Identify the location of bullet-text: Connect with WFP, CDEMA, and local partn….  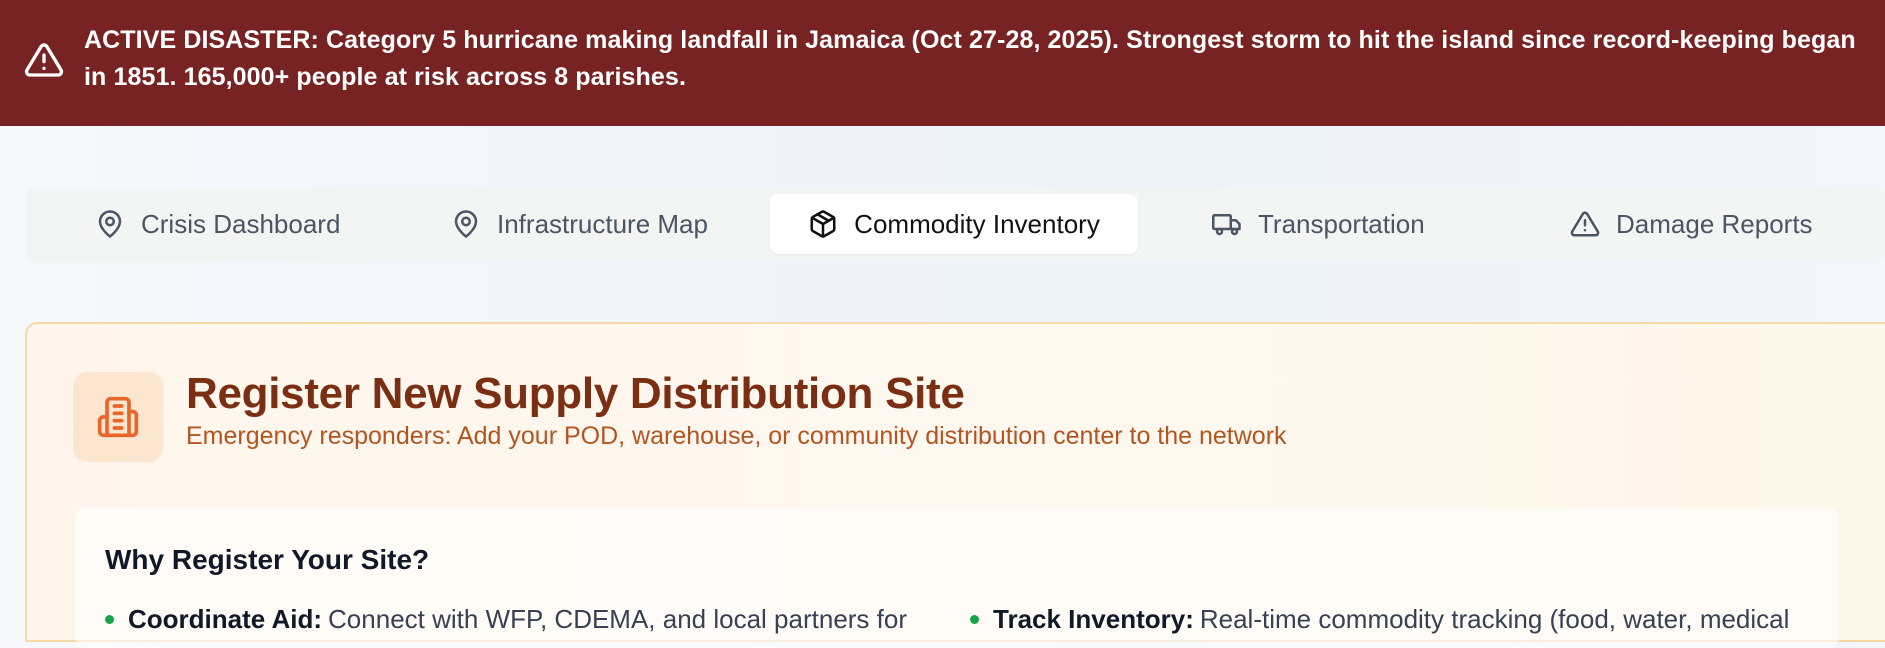
(618, 619).